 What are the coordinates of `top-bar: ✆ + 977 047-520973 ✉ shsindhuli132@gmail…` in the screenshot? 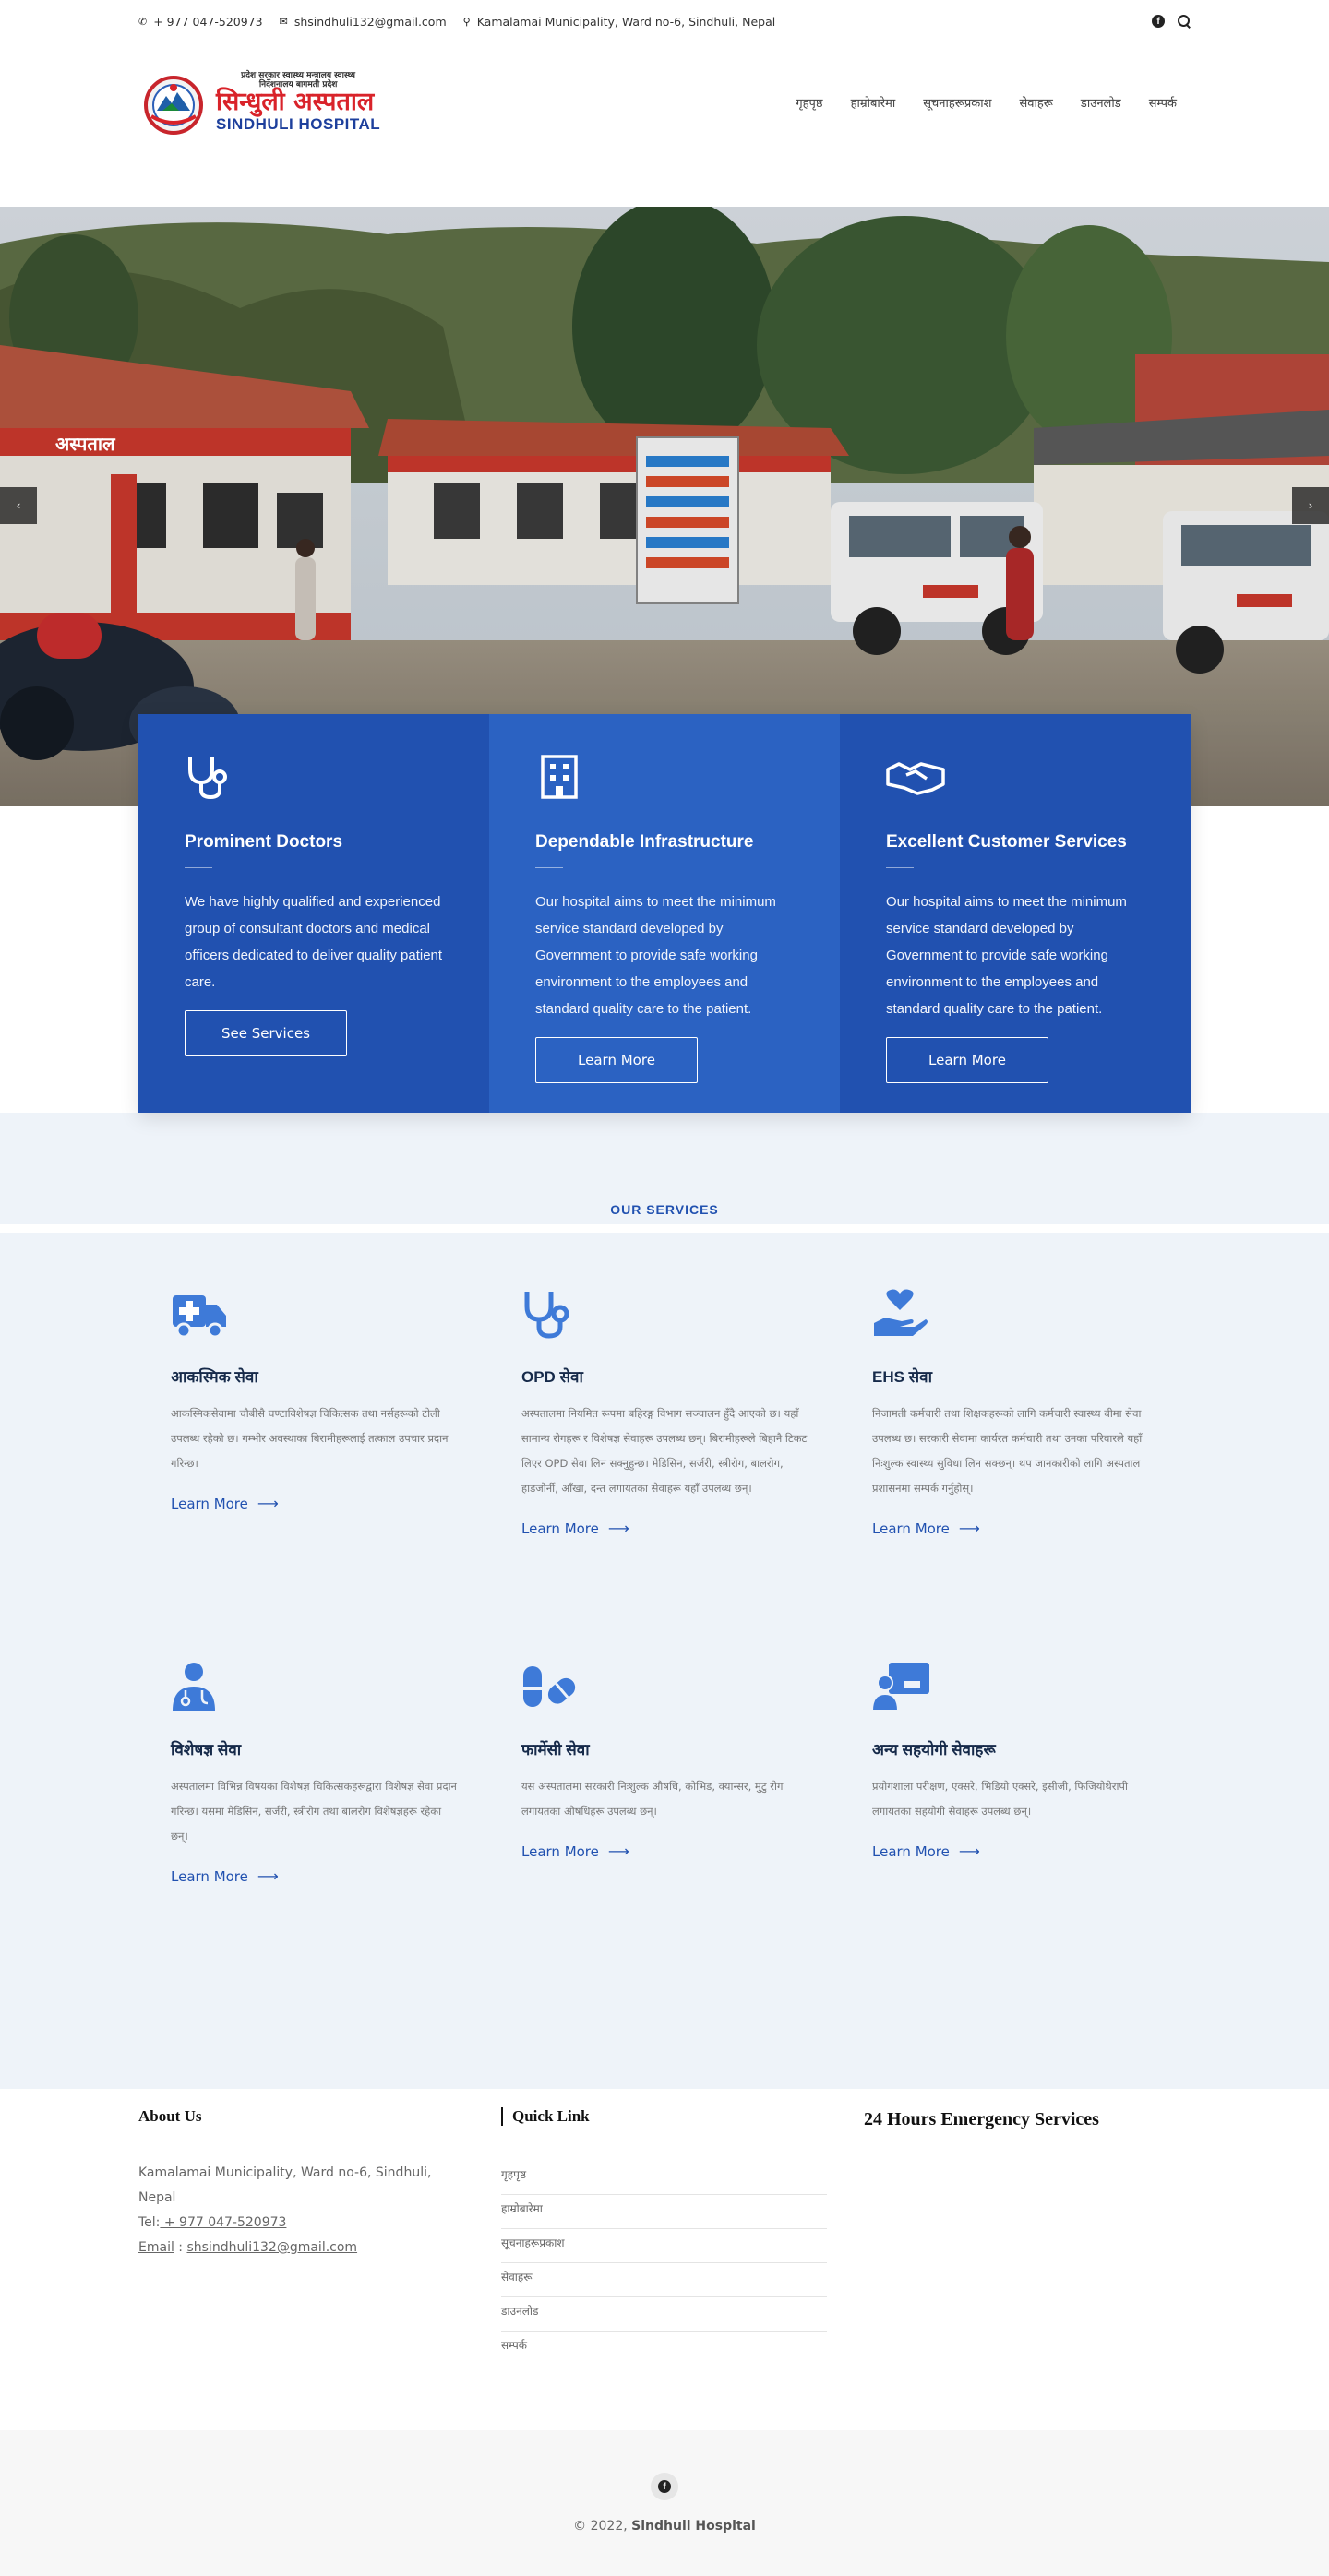 It's located at (665, 21).